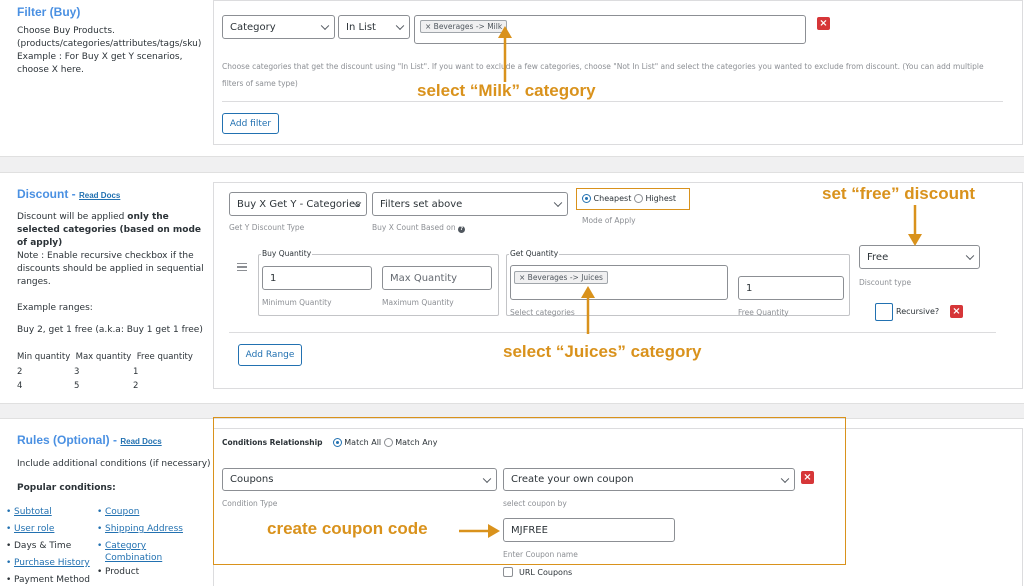 This screenshot has width=1024, height=586. What do you see at coordinates (337, 442) in the screenshot?
I see `match-all-radio` at bounding box center [337, 442].